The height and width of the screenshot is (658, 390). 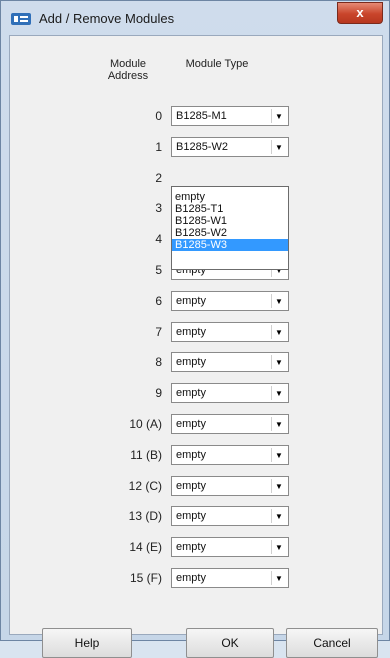 What do you see at coordinates (230, 197) in the screenshot?
I see `dropdown-option: empty` at bounding box center [230, 197].